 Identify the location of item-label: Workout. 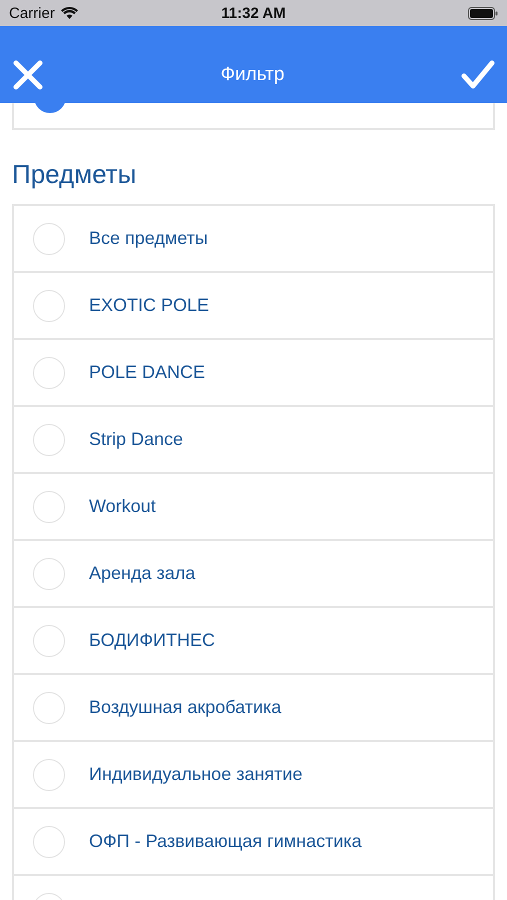
(122, 506).